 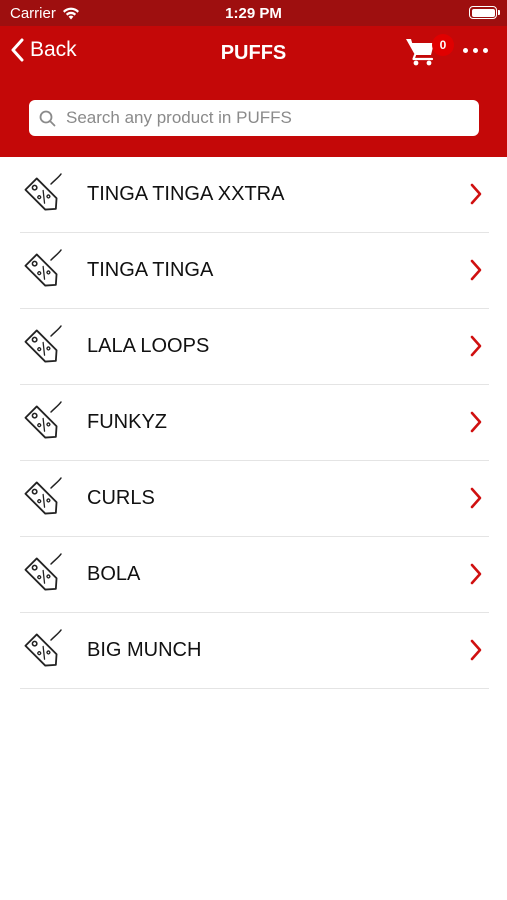 What do you see at coordinates (253, 499) in the screenshot?
I see `category-item-5: CURLS` at bounding box center [253, 499].